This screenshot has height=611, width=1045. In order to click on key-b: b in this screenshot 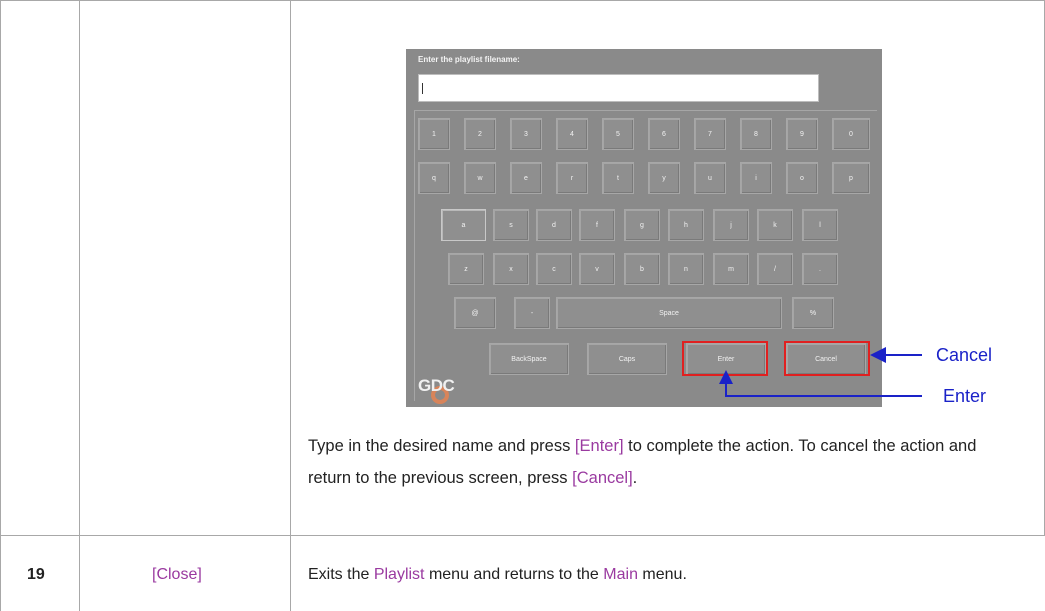, I will do `click(642, 269)`.